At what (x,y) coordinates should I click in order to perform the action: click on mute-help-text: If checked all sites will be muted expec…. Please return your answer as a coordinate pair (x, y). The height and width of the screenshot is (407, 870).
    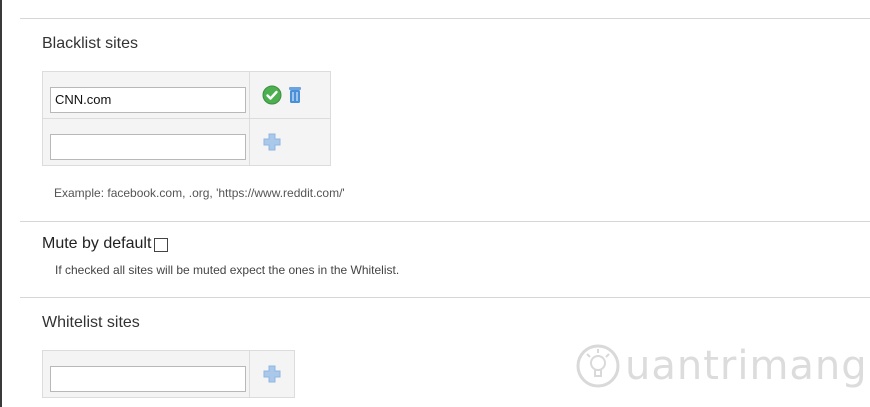
    Looking at the image, I should click on (227, 270).